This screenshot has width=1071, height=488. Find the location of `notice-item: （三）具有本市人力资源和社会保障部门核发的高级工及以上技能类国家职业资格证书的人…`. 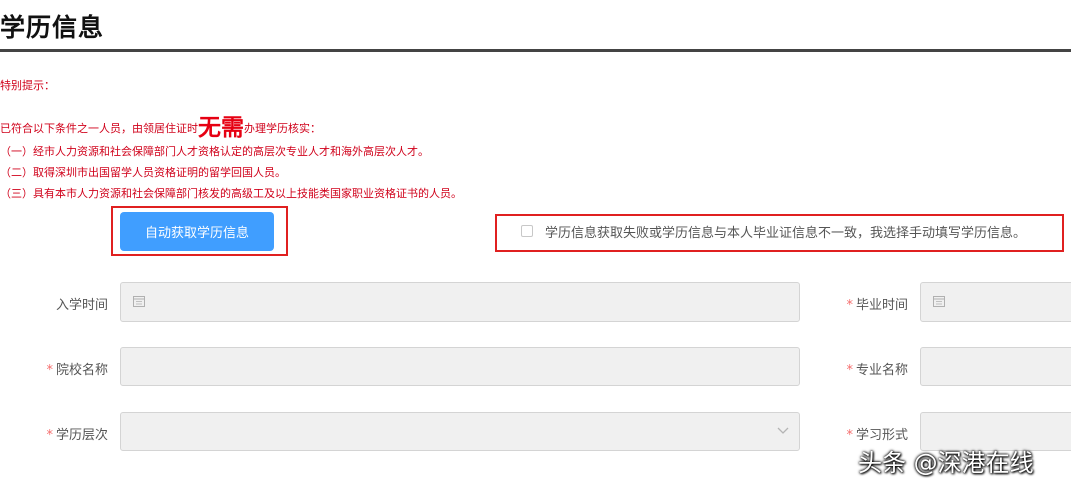

notice-item: （三）具有本市人力资源和社会保障部门核发的高级工及以上技能类国家职业资格证书的人… is located at coordinates (231, 193).